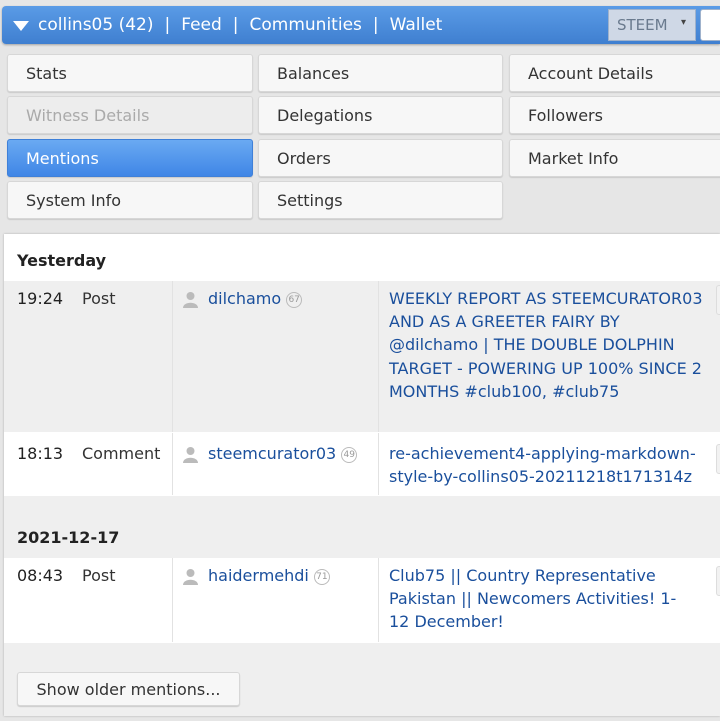 The width and height of the screenshot is (720, 721). What do you see at coordinates (240, 25) in the screenshot?
I see `main-nav: collins05 (42) | Feed | Communities | Wallet` at bounding box center [240, 25].